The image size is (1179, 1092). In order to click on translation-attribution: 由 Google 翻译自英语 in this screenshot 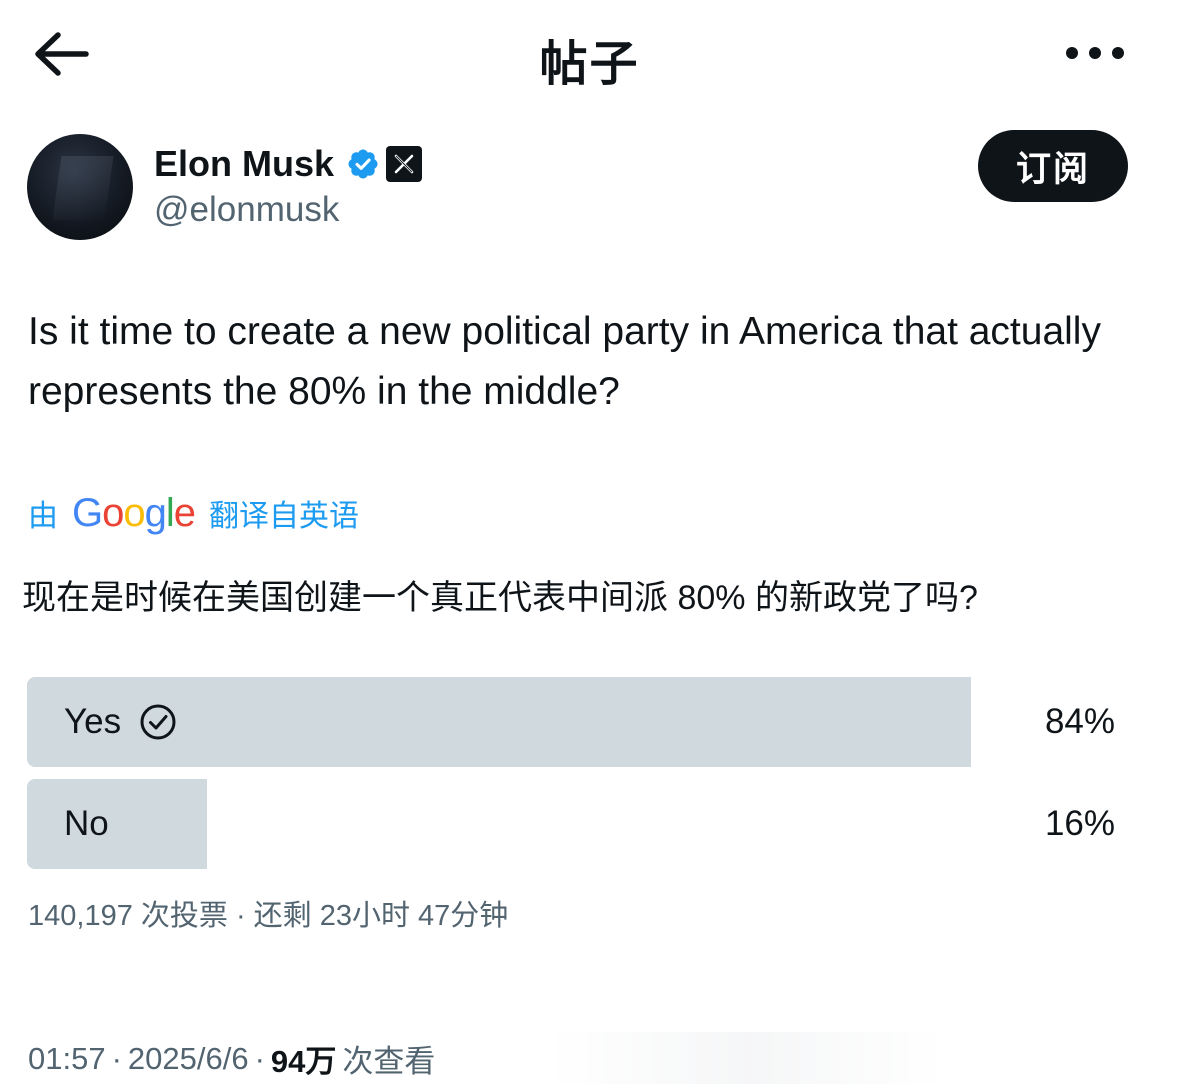, I will do `click(193, 513)`.